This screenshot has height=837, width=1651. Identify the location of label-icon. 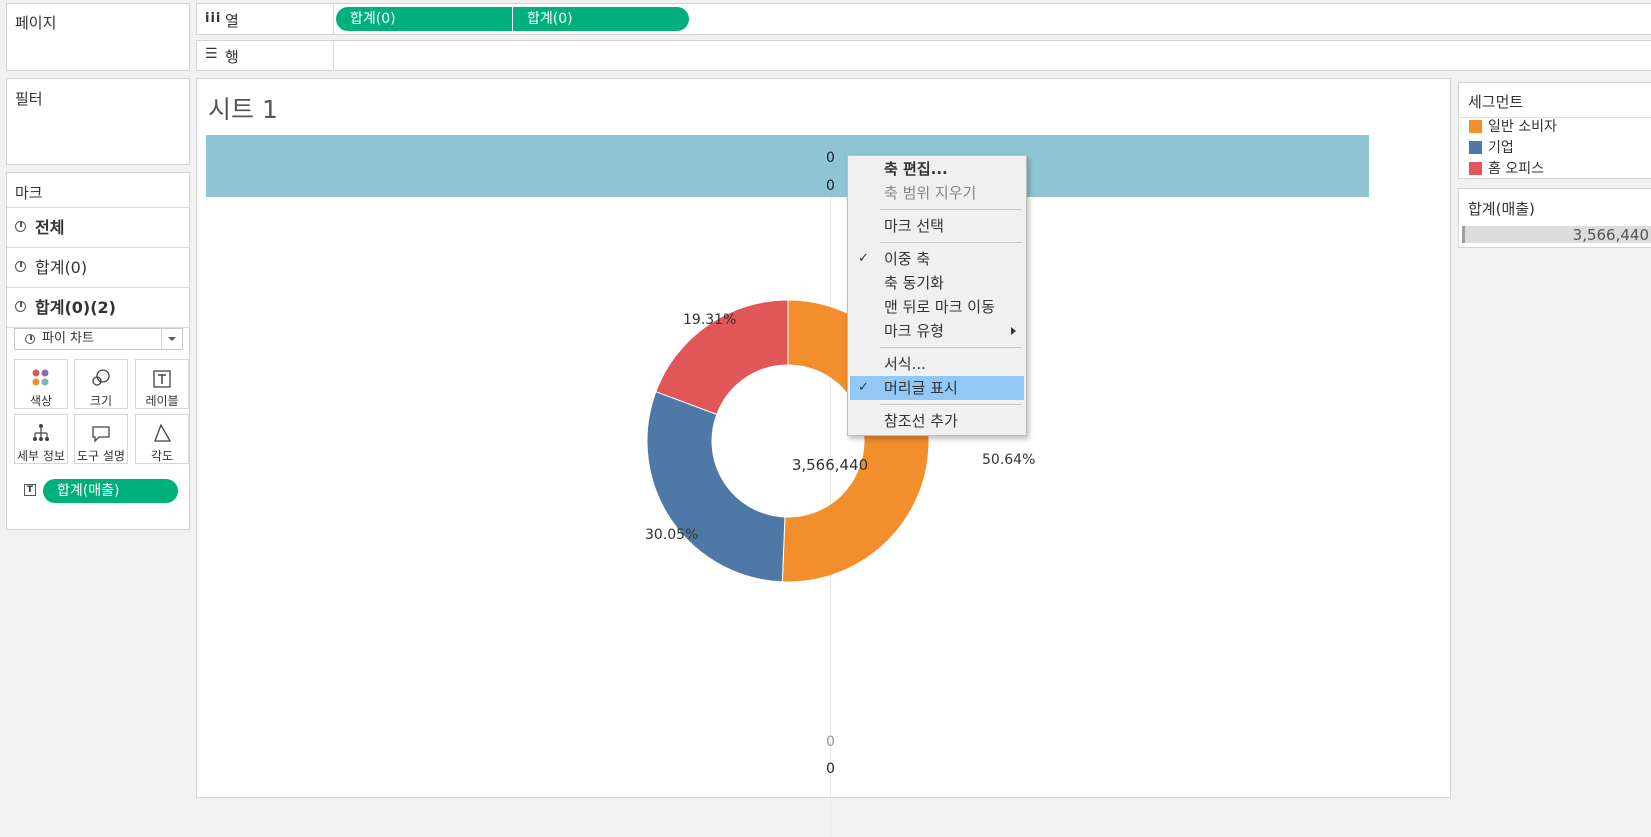
(162, 374).